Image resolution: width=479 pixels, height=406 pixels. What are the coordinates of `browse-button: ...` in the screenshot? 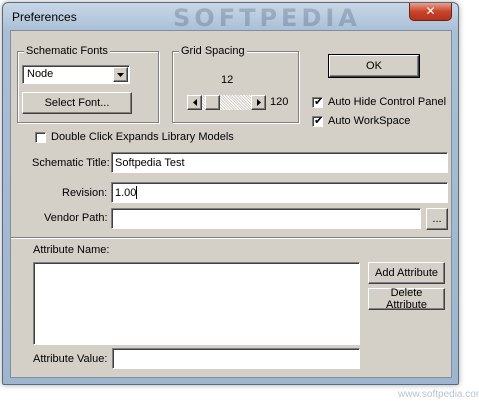 It's located at (437, 219).